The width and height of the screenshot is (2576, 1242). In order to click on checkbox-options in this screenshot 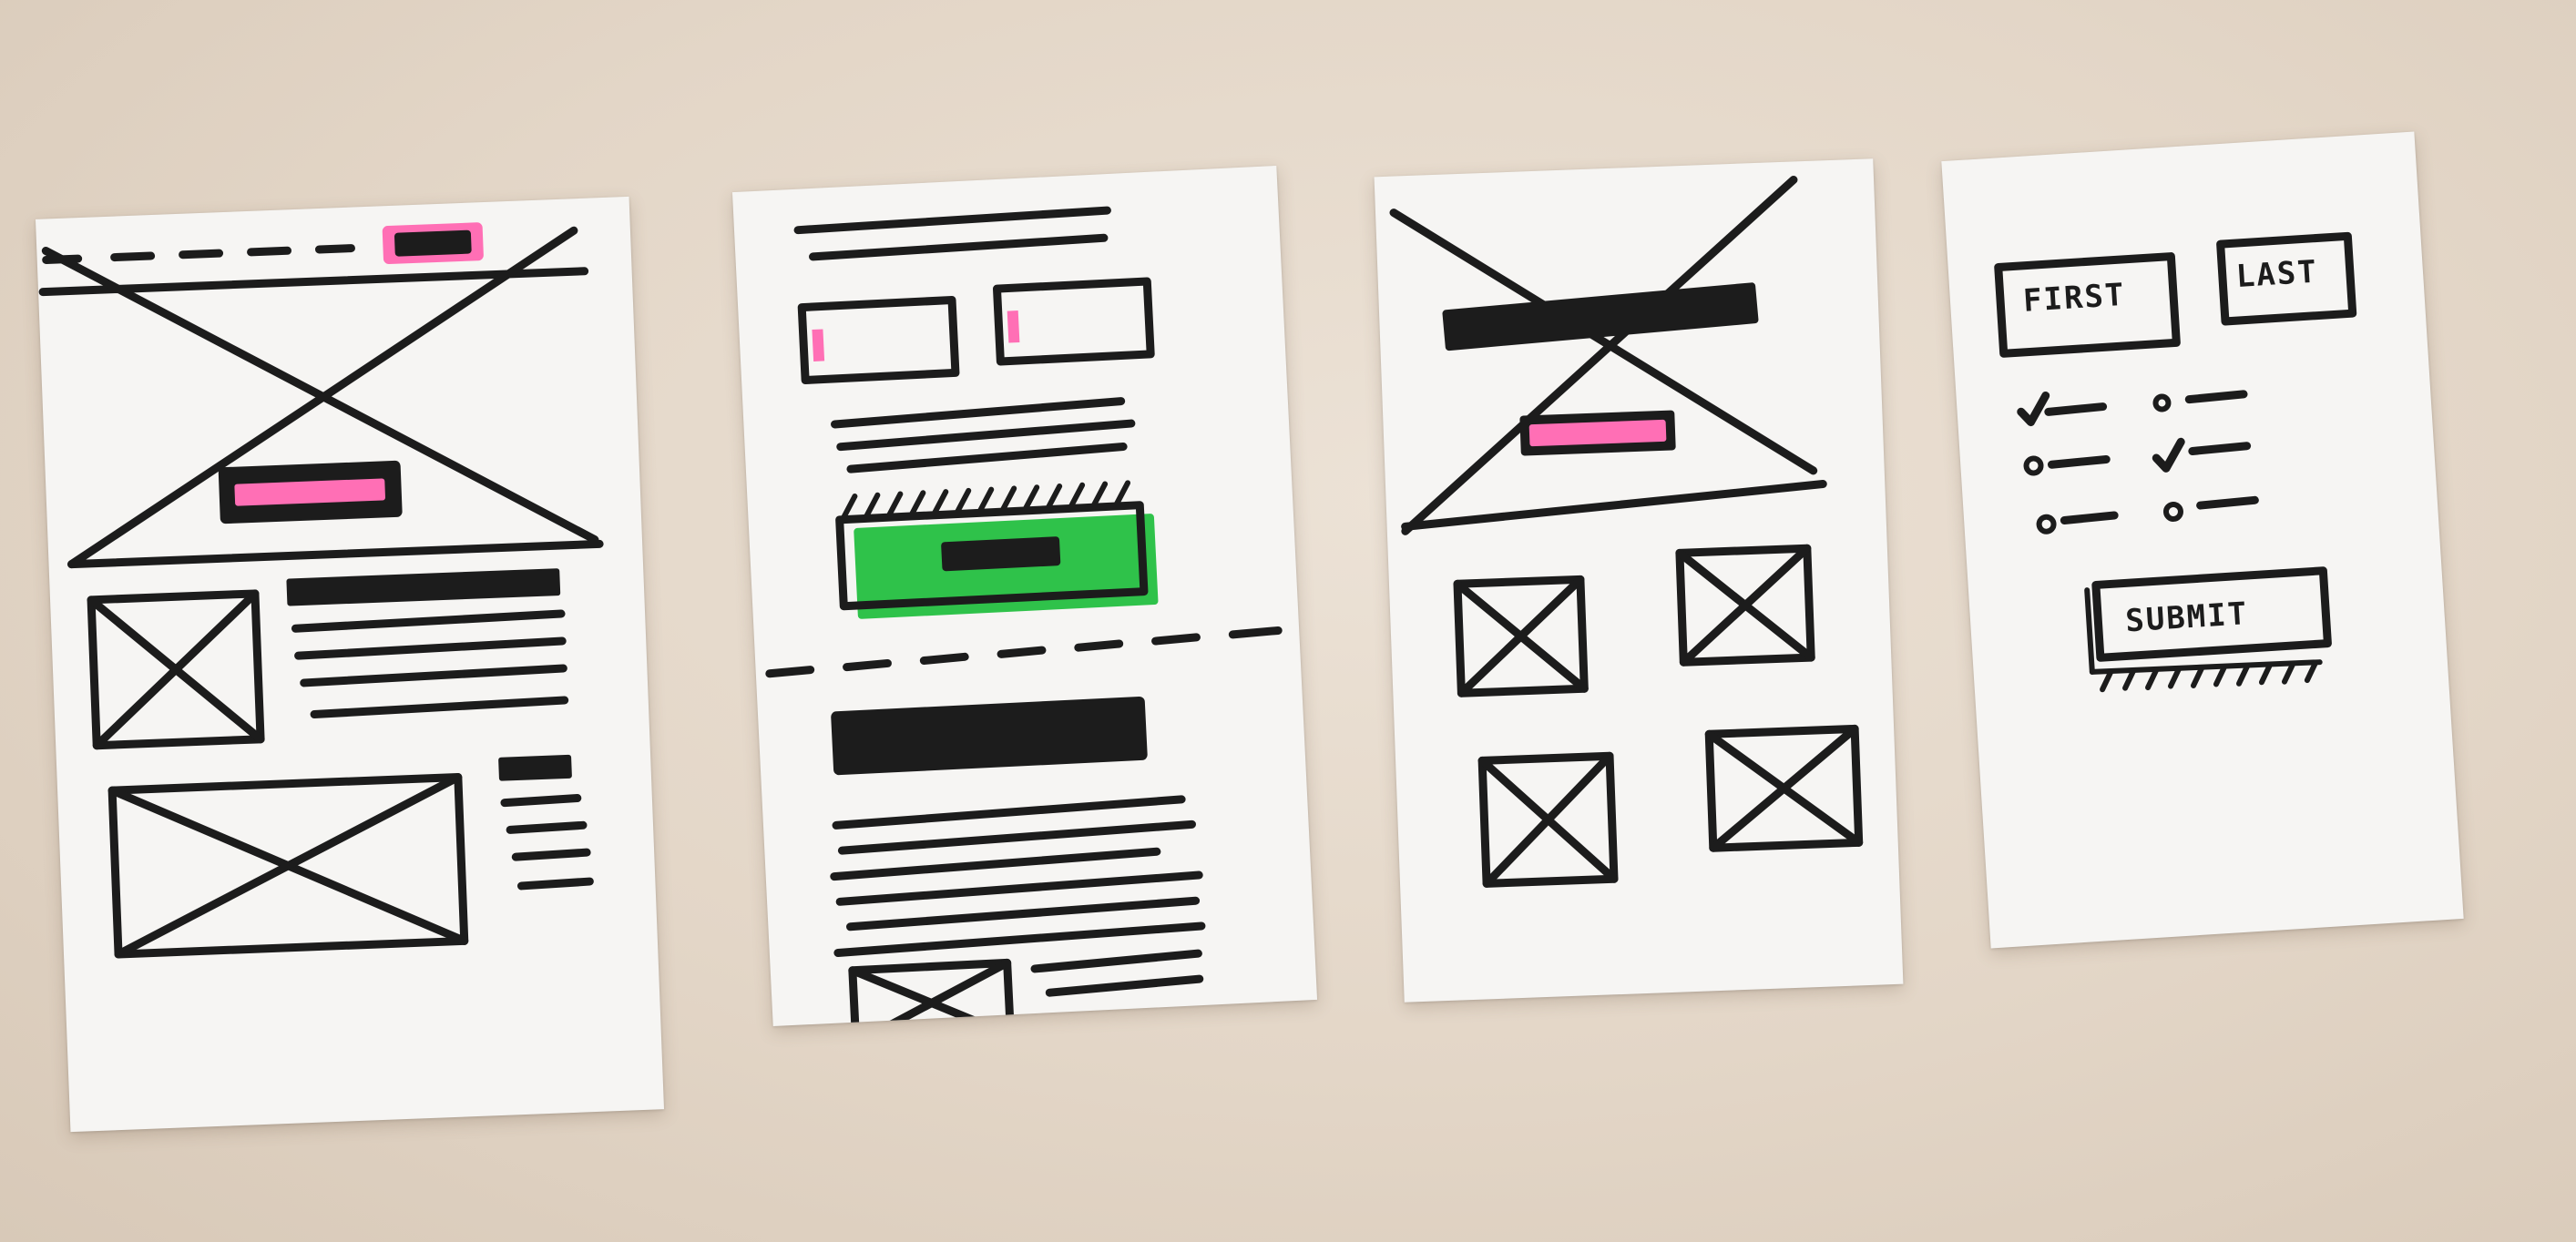, I will do `click(2138, 462)`.